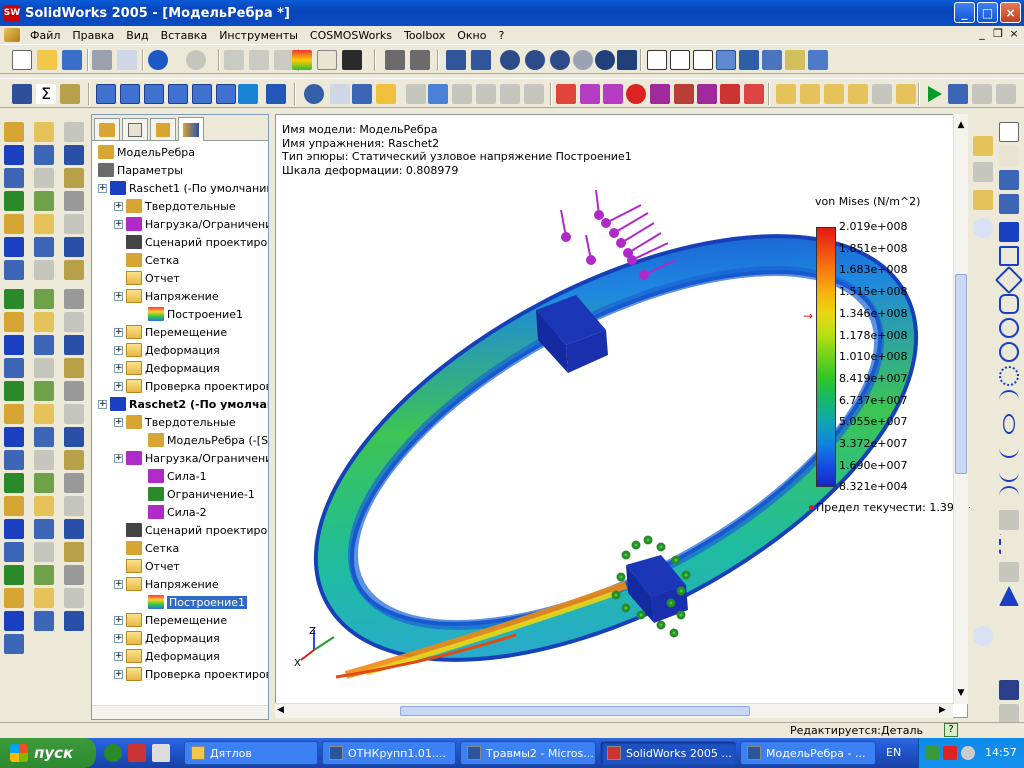 This screenshot has height=768, width=1024. Describe the element at coordinates (74, 224) in the screenshot. I see `left-tool-2-4-icon` at that location.